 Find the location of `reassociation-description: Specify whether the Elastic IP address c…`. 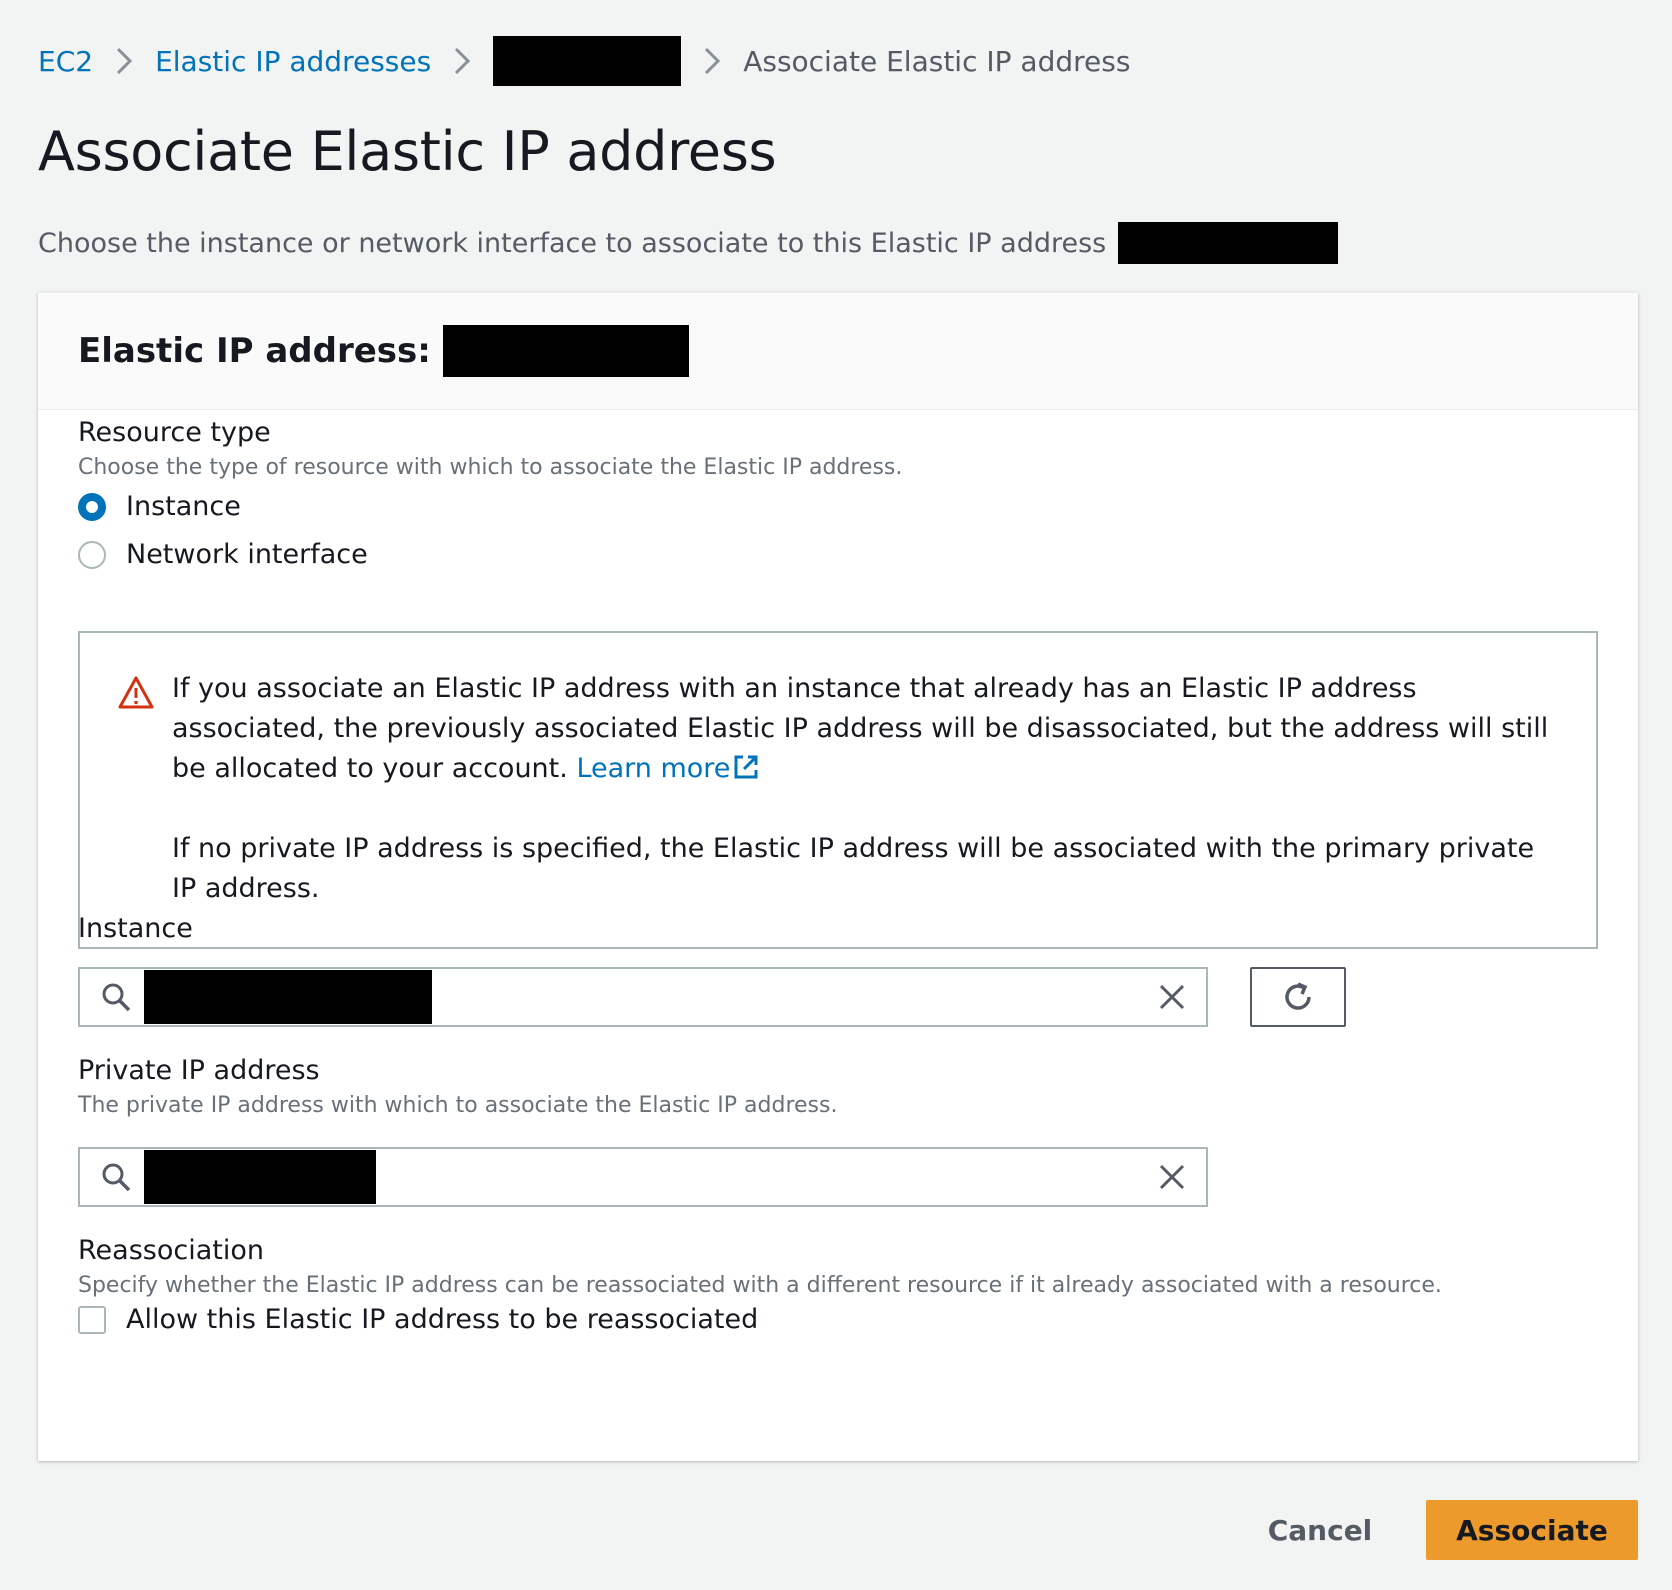

reassociation-description: Specify whether the Elastic IP address c… is located at coordinates (760, 1285).